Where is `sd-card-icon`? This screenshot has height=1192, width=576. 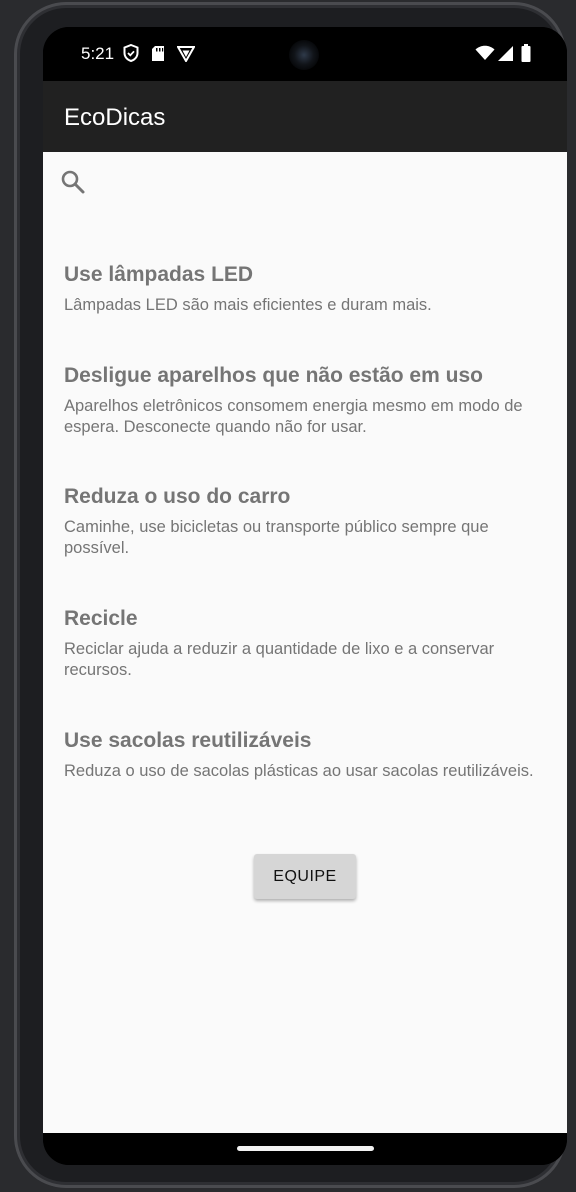
sd-card-icon is located at coordinates (158, 53).